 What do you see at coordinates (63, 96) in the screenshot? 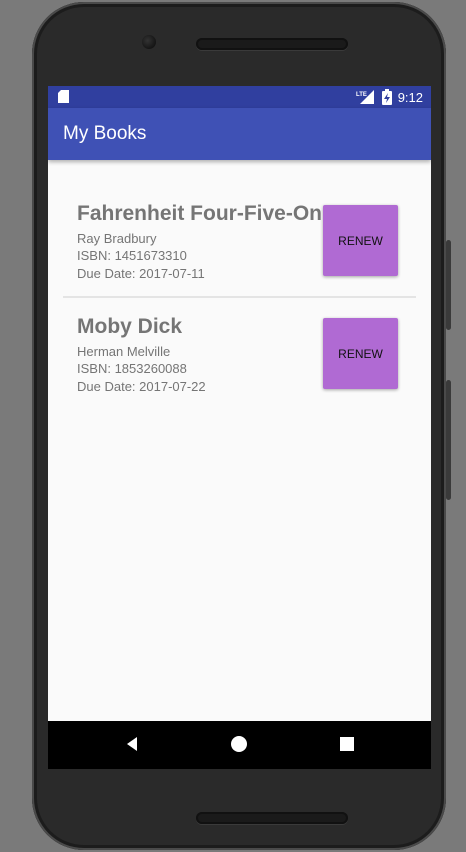
I see `sd-card-icon` at bounding box center [63, 96].